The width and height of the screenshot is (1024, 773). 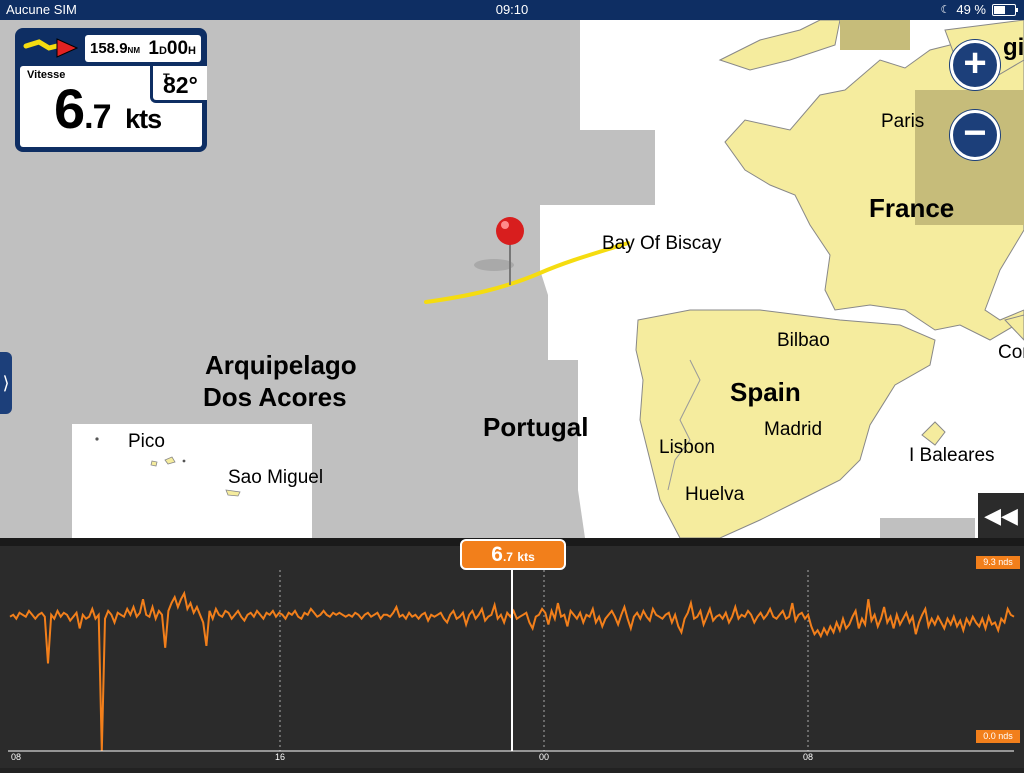 I want to click on heading-box: 82° T, so click(x=178, y=84).